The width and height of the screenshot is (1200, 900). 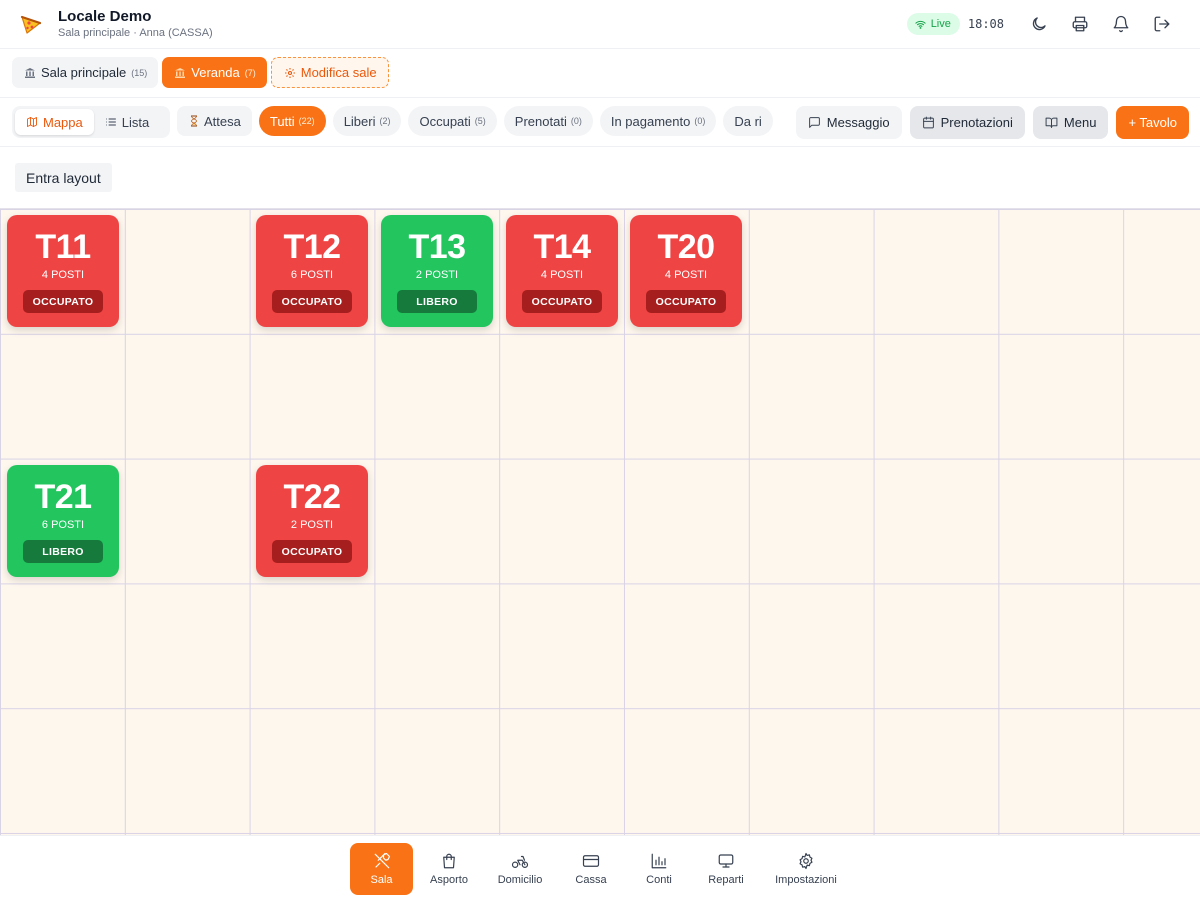 I want to click on table-card-t20: T20 4 POSTI OCCUPATO, so click(x=686, y=271).